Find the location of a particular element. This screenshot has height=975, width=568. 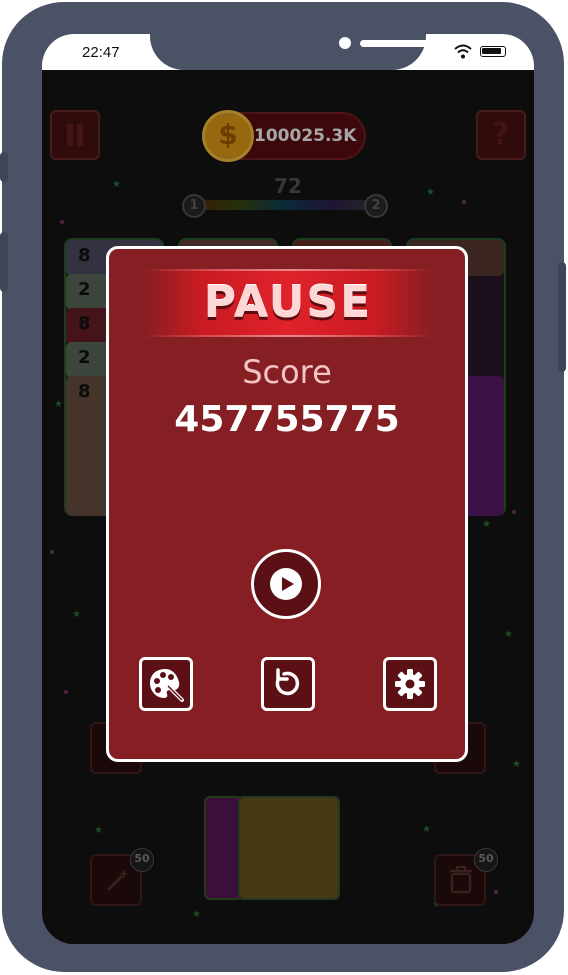

wifi-icon is located at coordinates (463, 51).